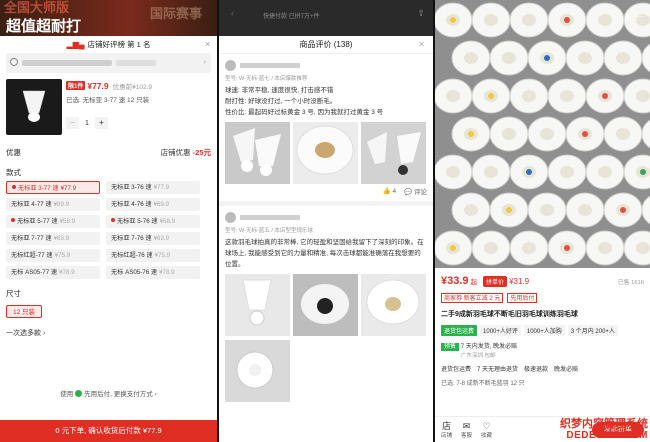 The height and width of the screenshot is (442, 650). I want to click on minus-button: −, so click(72, 123).